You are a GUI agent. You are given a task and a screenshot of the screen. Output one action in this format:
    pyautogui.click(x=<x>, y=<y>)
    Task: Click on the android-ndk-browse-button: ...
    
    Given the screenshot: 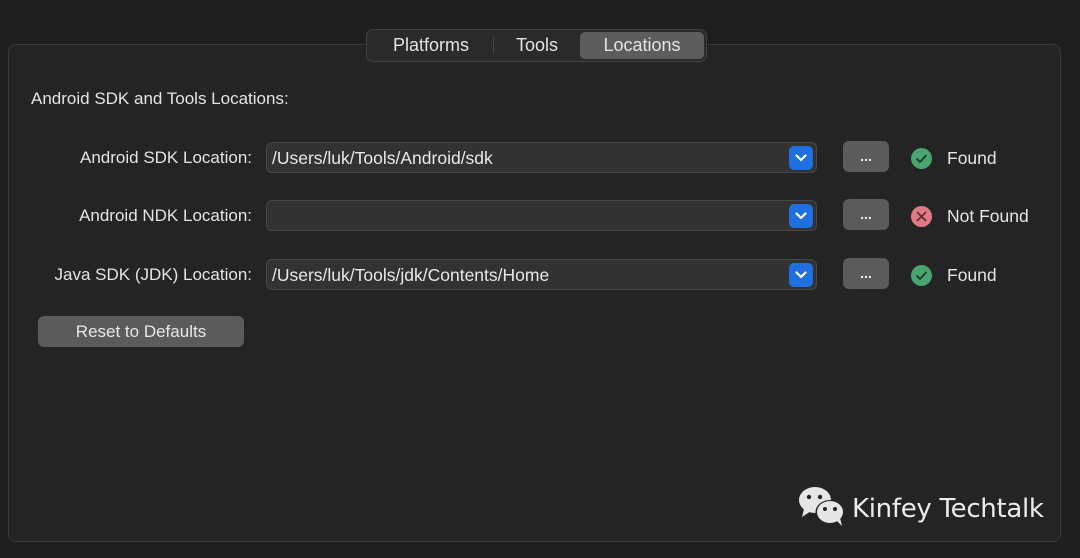 What is the action you would take?
    pyautogui.click(x=866, y=214)
    